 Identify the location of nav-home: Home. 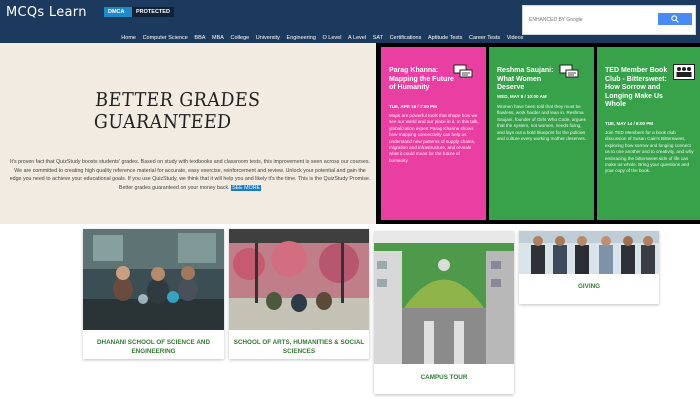
(128, 38).